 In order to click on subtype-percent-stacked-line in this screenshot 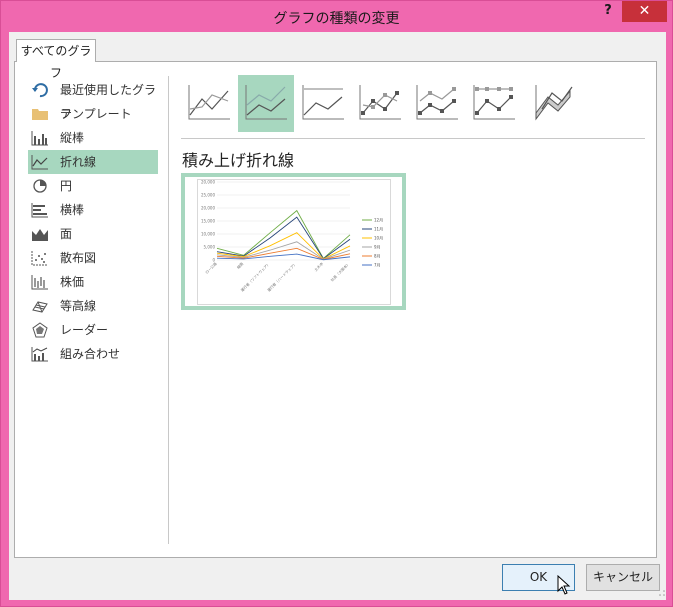, I will do `click(323, 103)`.